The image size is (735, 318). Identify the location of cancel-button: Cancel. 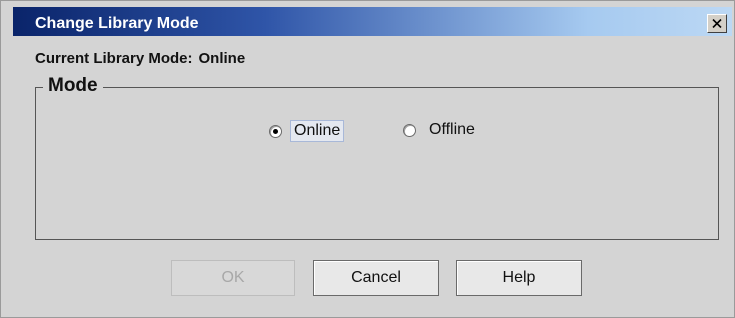
(376, 278).